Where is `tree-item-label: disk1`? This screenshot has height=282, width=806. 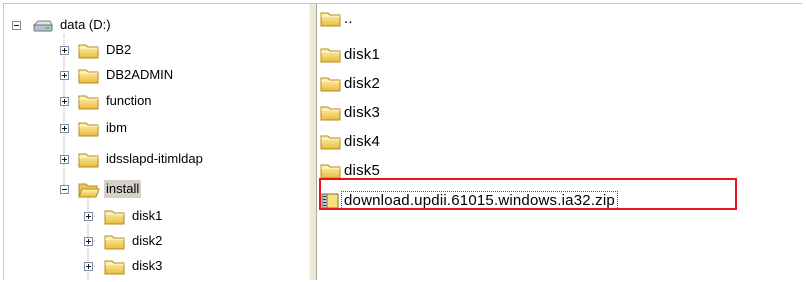 tree-item-label: disk1 is located at coordinates (147, 215).